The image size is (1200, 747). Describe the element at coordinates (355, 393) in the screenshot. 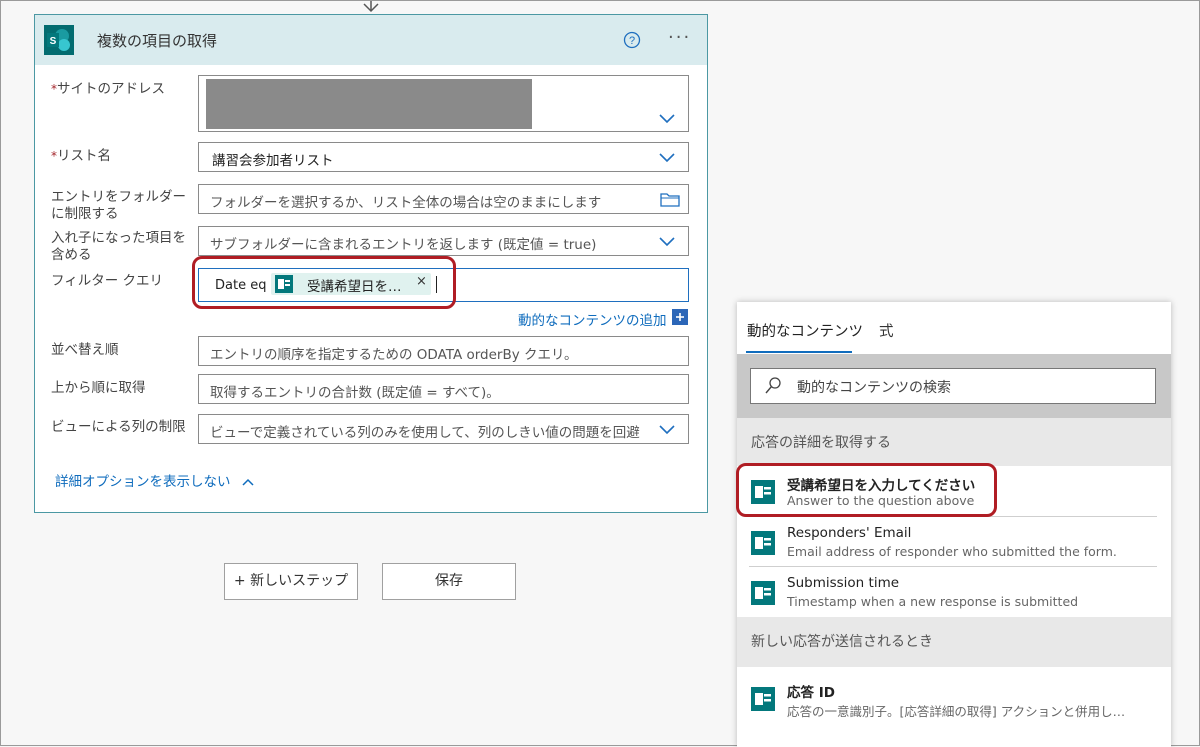

I see `top-count-placeholder: 取得するエントリの合計数 (既定値 = すべて)。` at that location.